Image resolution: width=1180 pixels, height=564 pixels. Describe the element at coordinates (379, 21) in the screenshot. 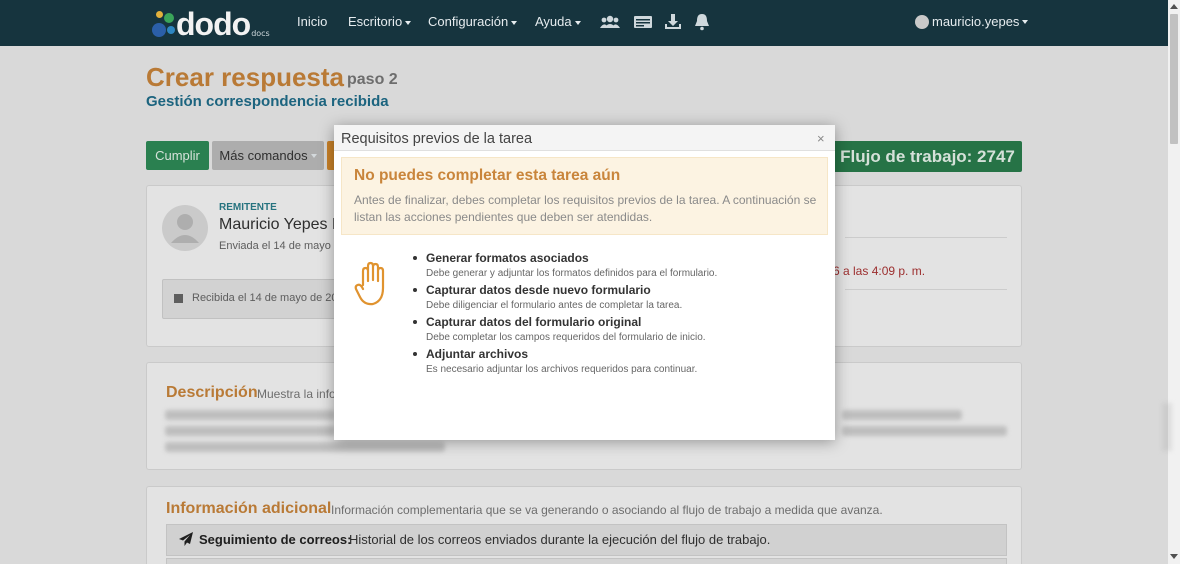

I see `nav-escritorio: Escritorio` at that location.